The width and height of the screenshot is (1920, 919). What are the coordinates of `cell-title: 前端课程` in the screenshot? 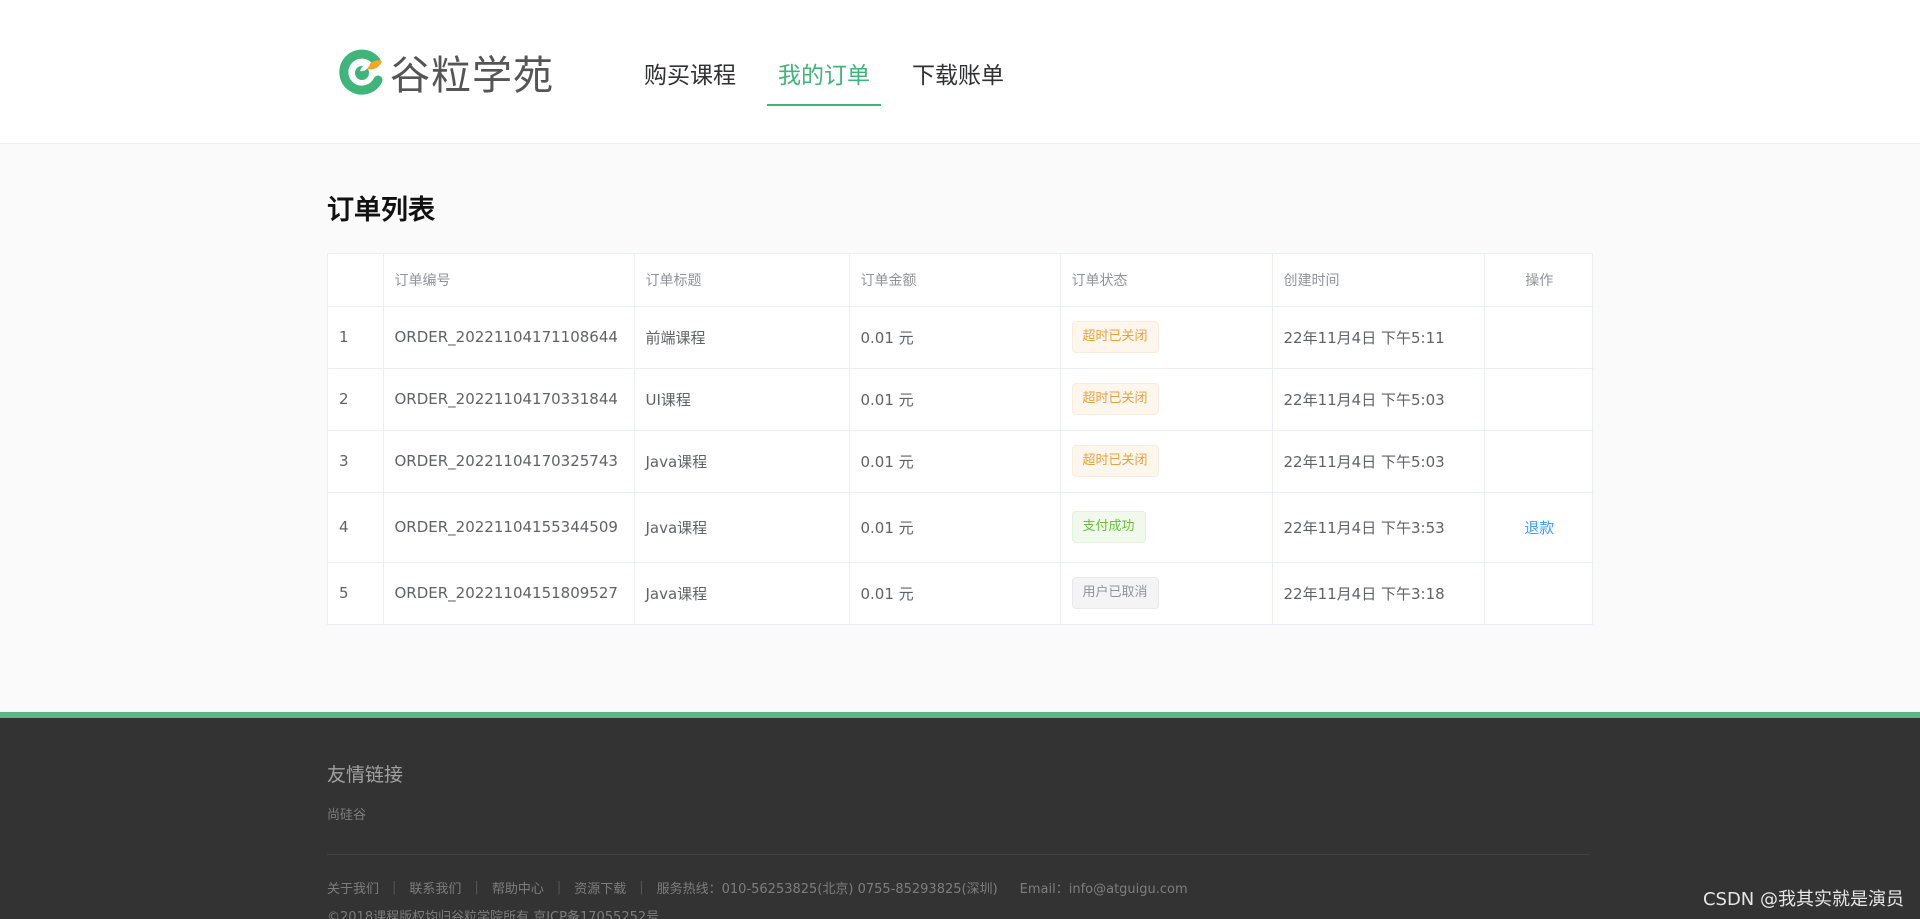 It's located at (742, 337).